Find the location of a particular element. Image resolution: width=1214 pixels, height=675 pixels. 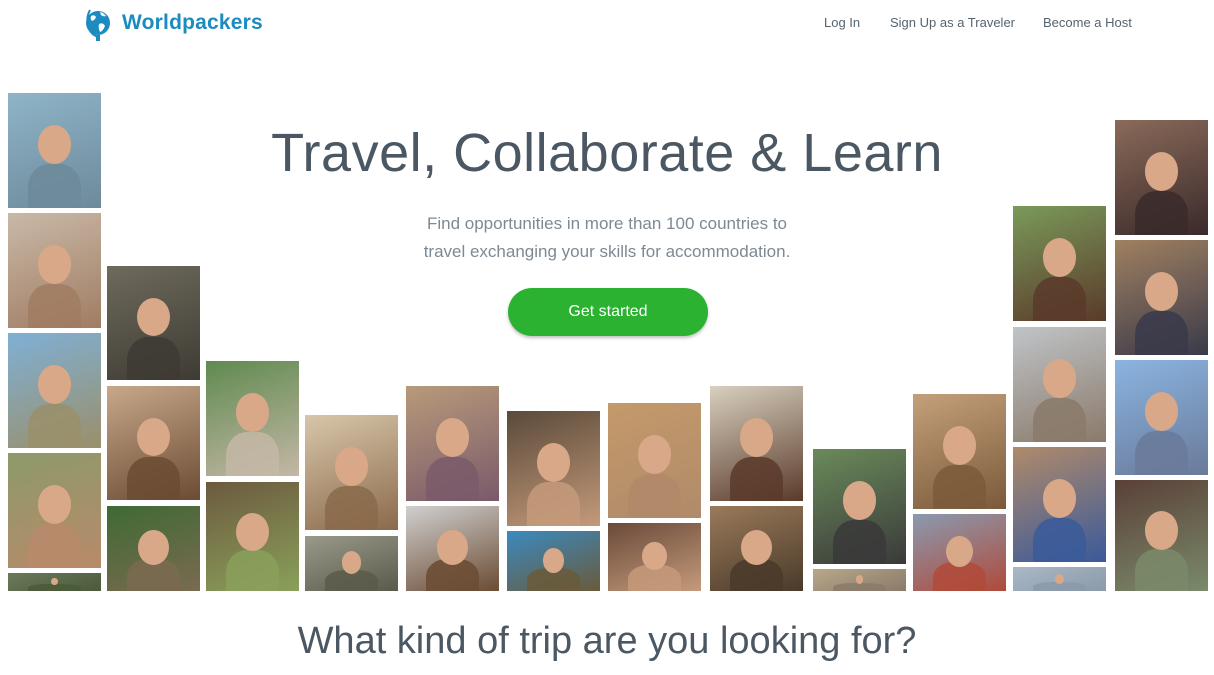

signup-traveler-link: Sign Up as a Traveler is located at coordinates (952, 22).